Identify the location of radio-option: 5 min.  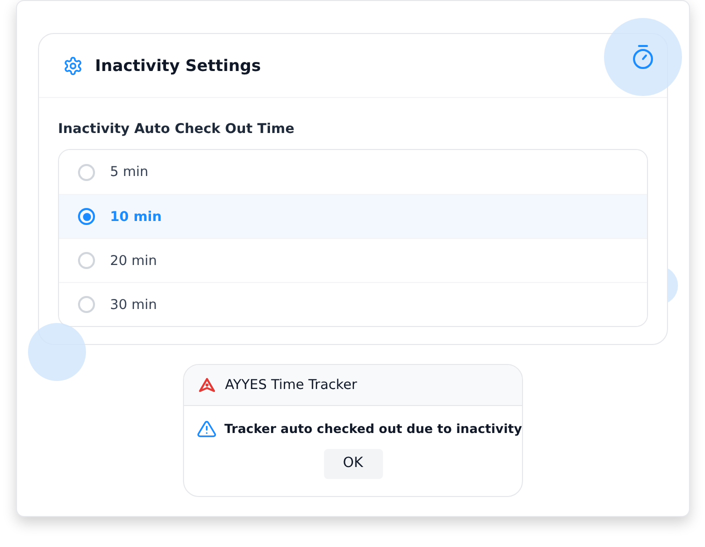
(353, 172).